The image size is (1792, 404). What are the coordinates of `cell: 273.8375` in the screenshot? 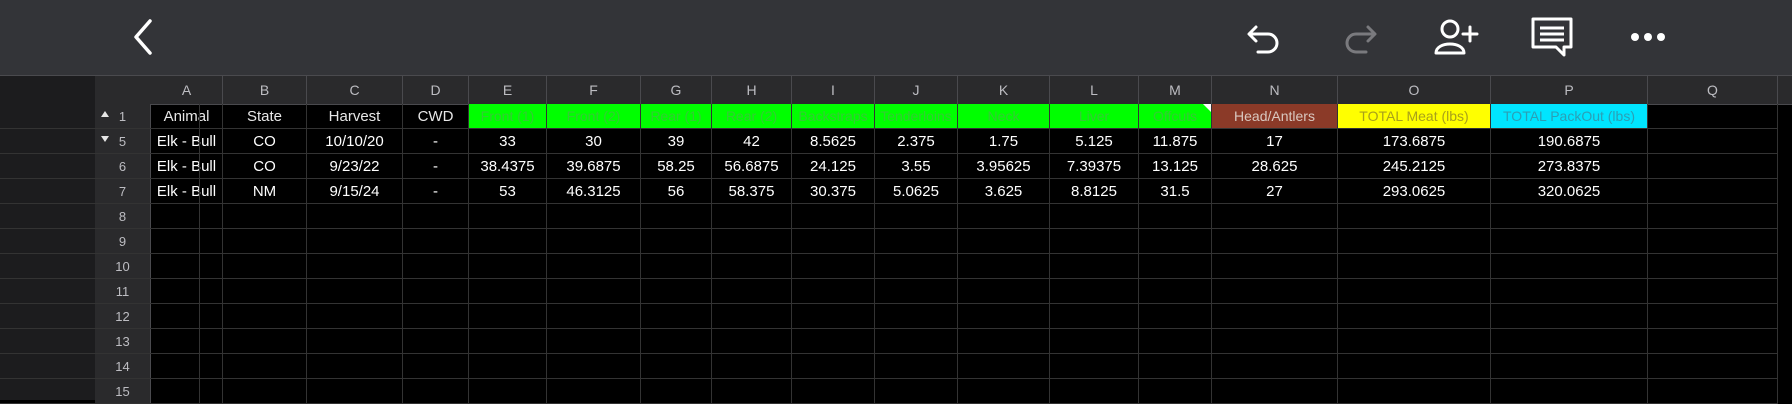 It's located at (1569, 166).